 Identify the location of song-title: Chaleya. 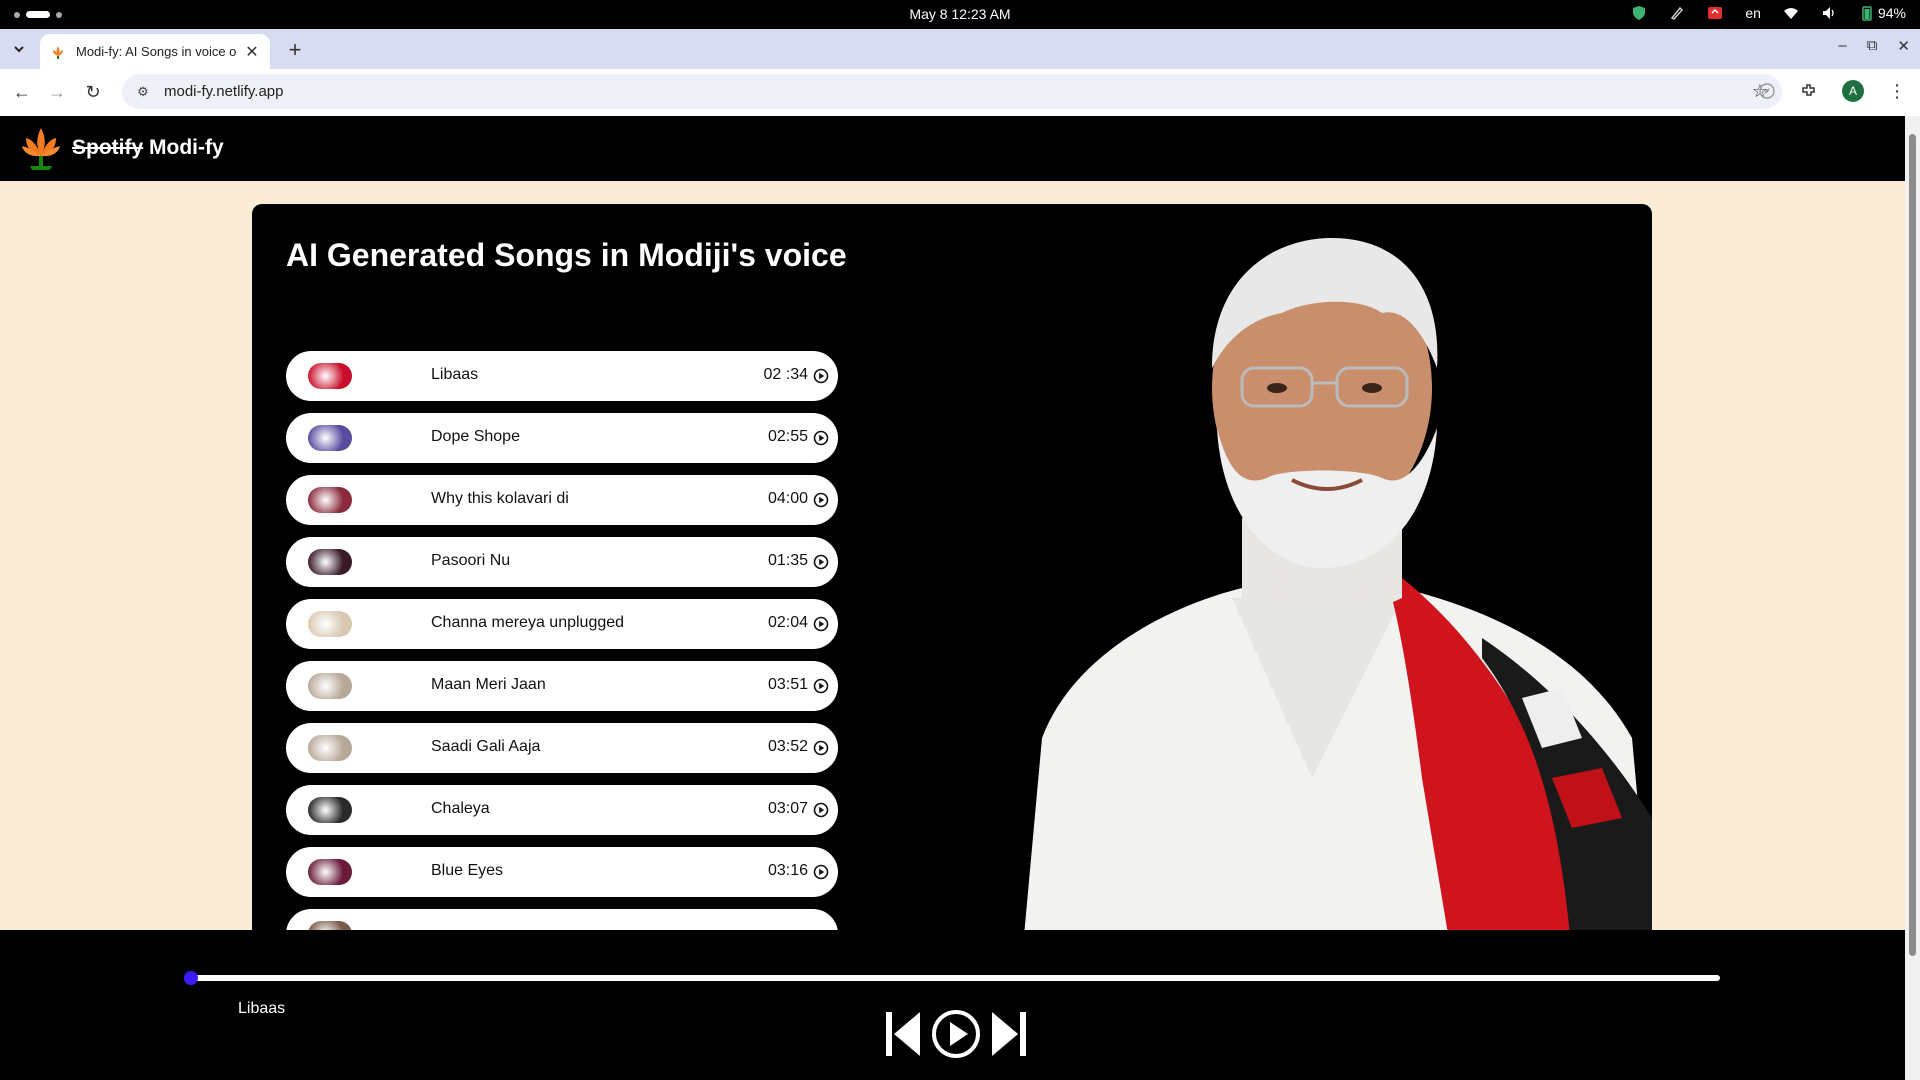
(460, 808).